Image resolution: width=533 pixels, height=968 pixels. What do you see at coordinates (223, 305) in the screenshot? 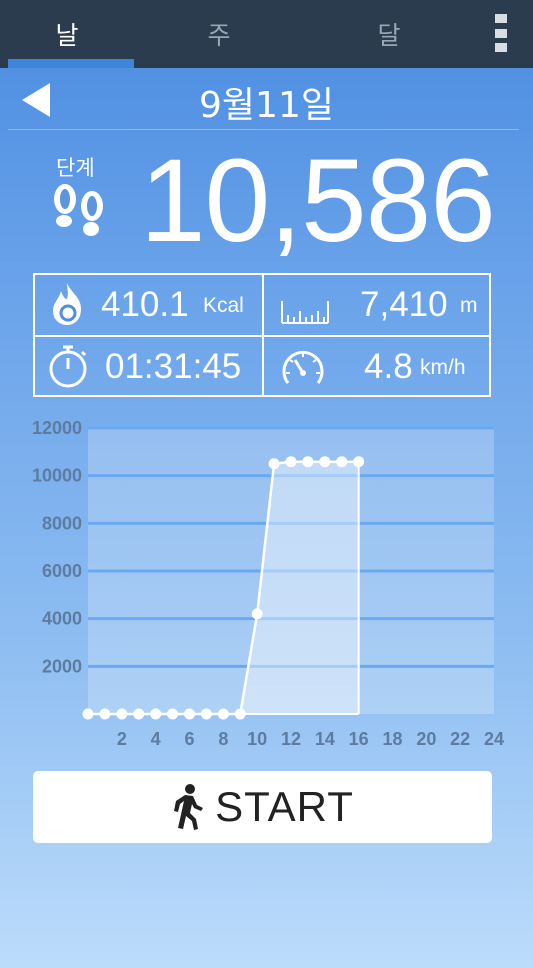
I see `calories-unit: Kcal` at bounding box center [223, 305].